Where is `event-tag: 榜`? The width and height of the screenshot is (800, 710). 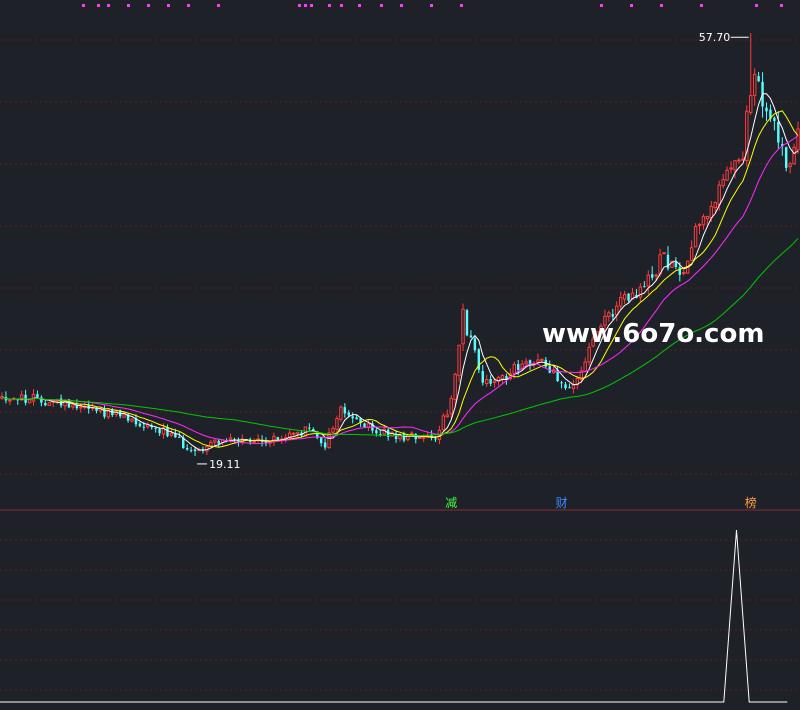
event-tag: 榜 is located at coordinates (751, 502).